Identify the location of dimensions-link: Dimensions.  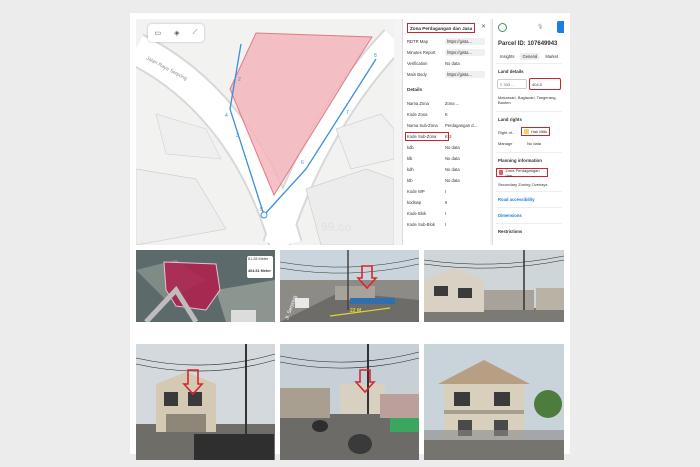
(510, 215).